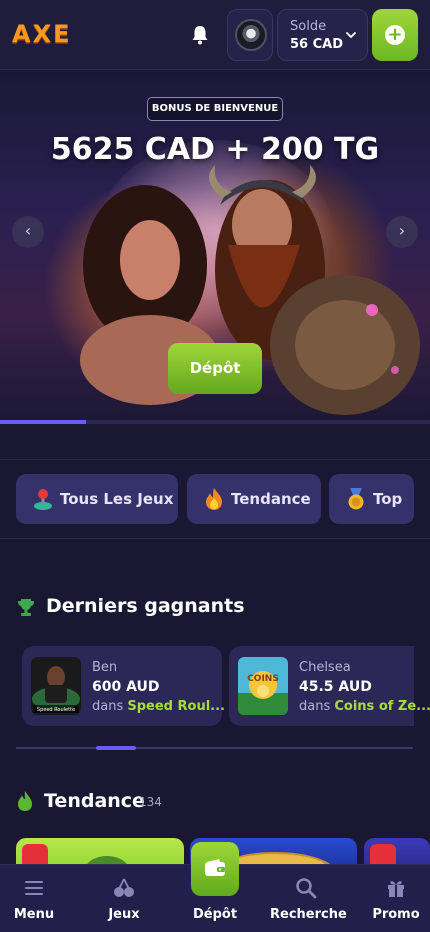 The width and height of the screenshot is (430, 932). What do you see at coordinates (396, 889) in the screenshot?
I see `gift-icon` at bounding box center [396, 889].